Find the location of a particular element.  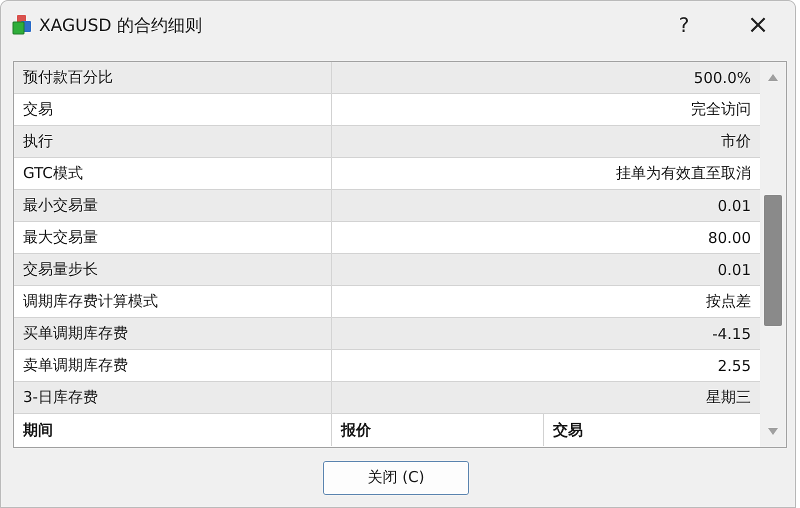

property-cell: 预付款百分比 is located at coordinates (173, 77).